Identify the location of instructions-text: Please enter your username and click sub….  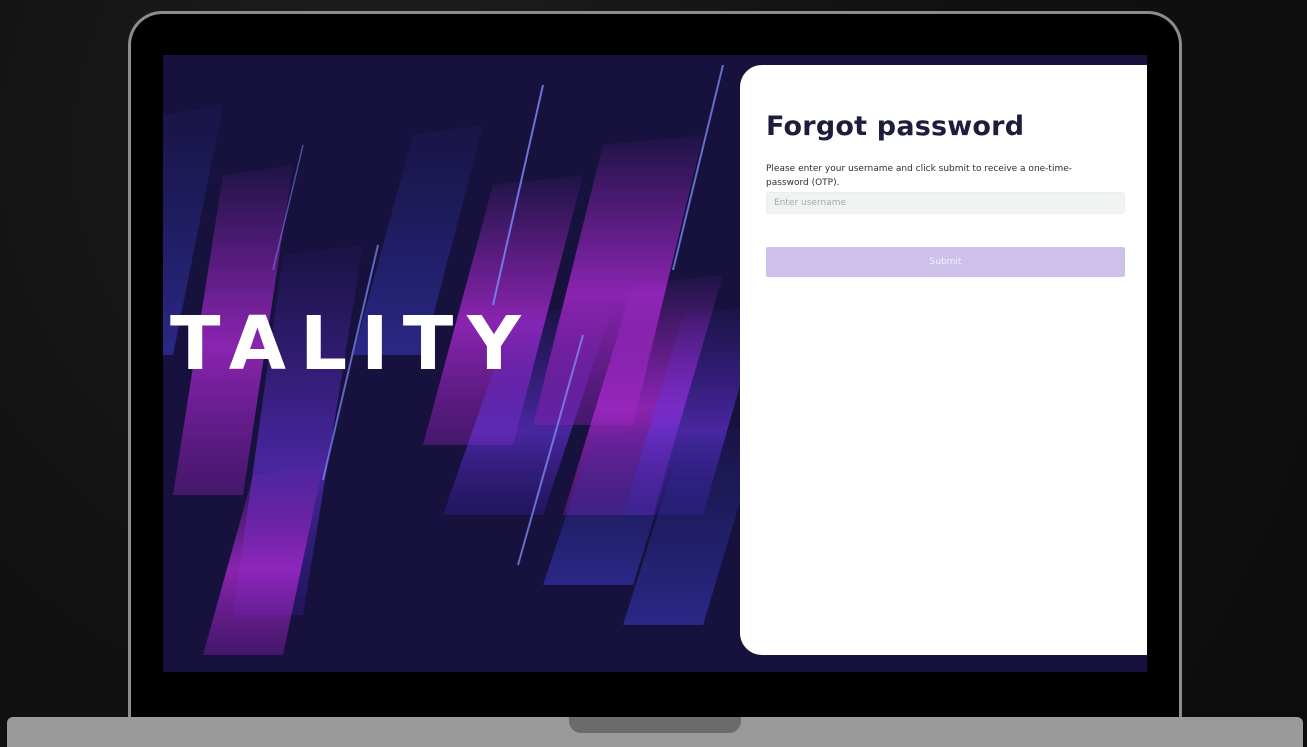
(919, 176).